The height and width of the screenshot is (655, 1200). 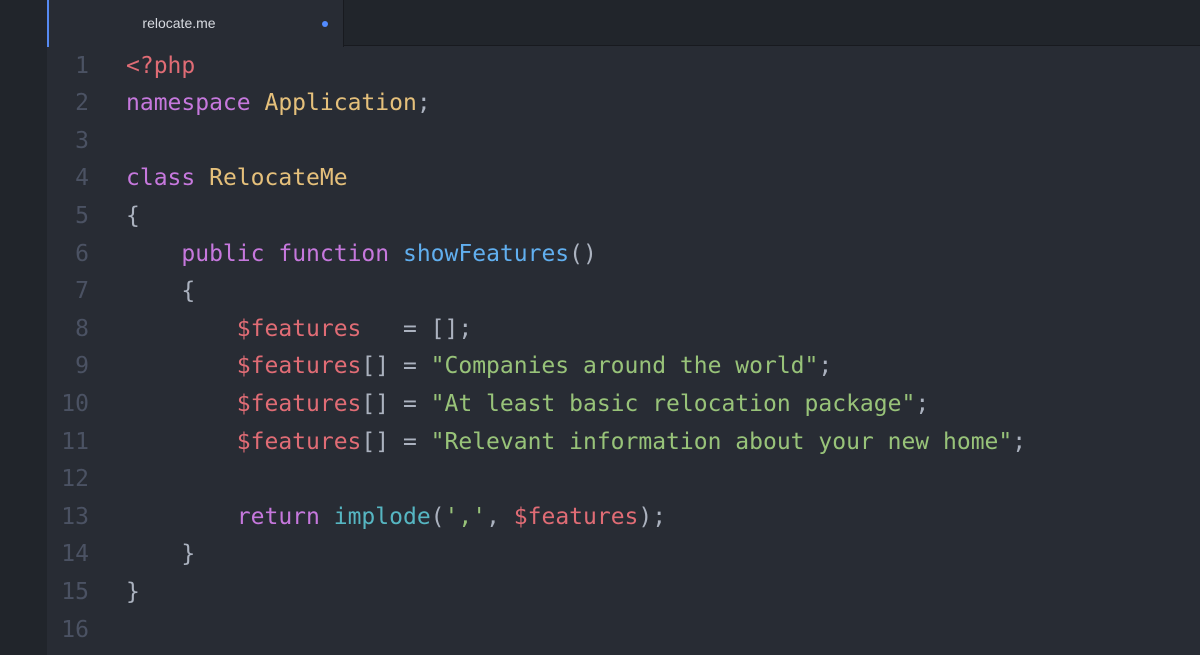 What do you see at coordinates (278, 178) in the screenshot?
I see `code-token-class-name: RelocateMe` at bounding box center [278, 178].